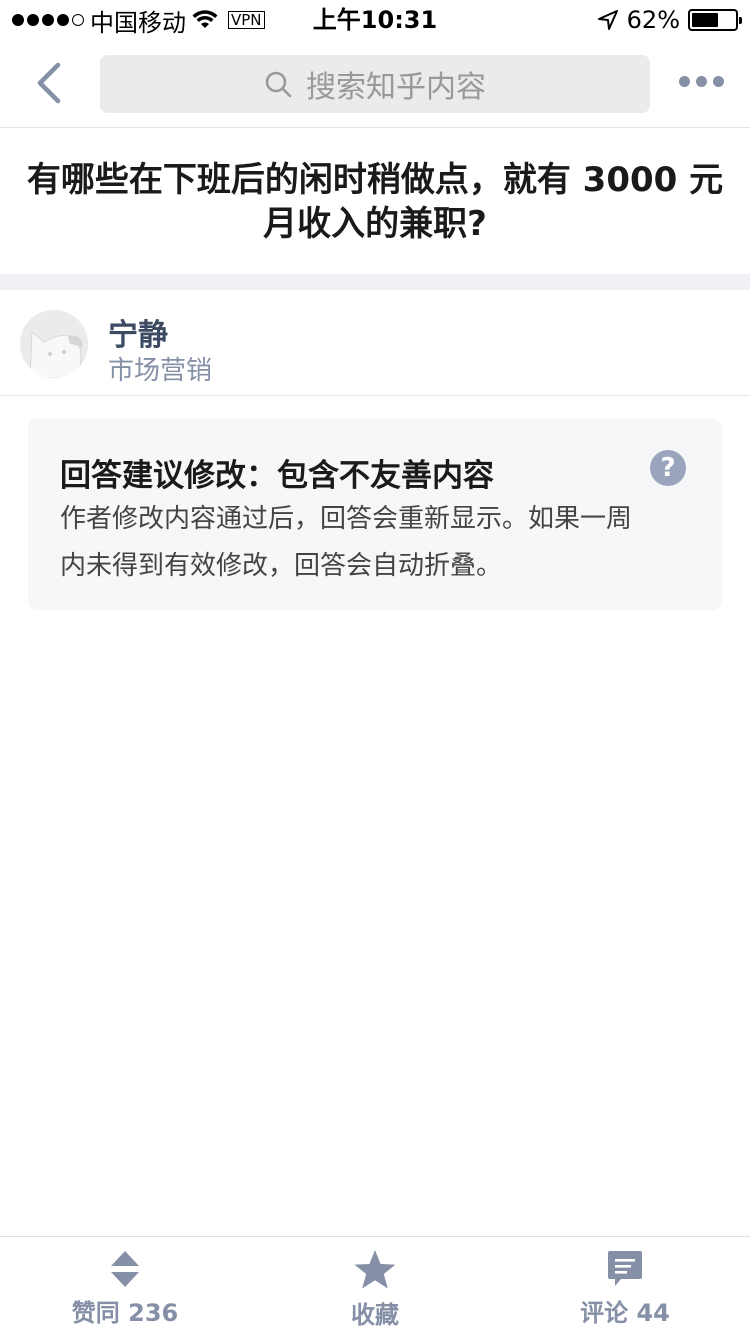 The height and width of the screenshot is (1334, 750). I want to click on back-chevron-icon, so click(49, 83).